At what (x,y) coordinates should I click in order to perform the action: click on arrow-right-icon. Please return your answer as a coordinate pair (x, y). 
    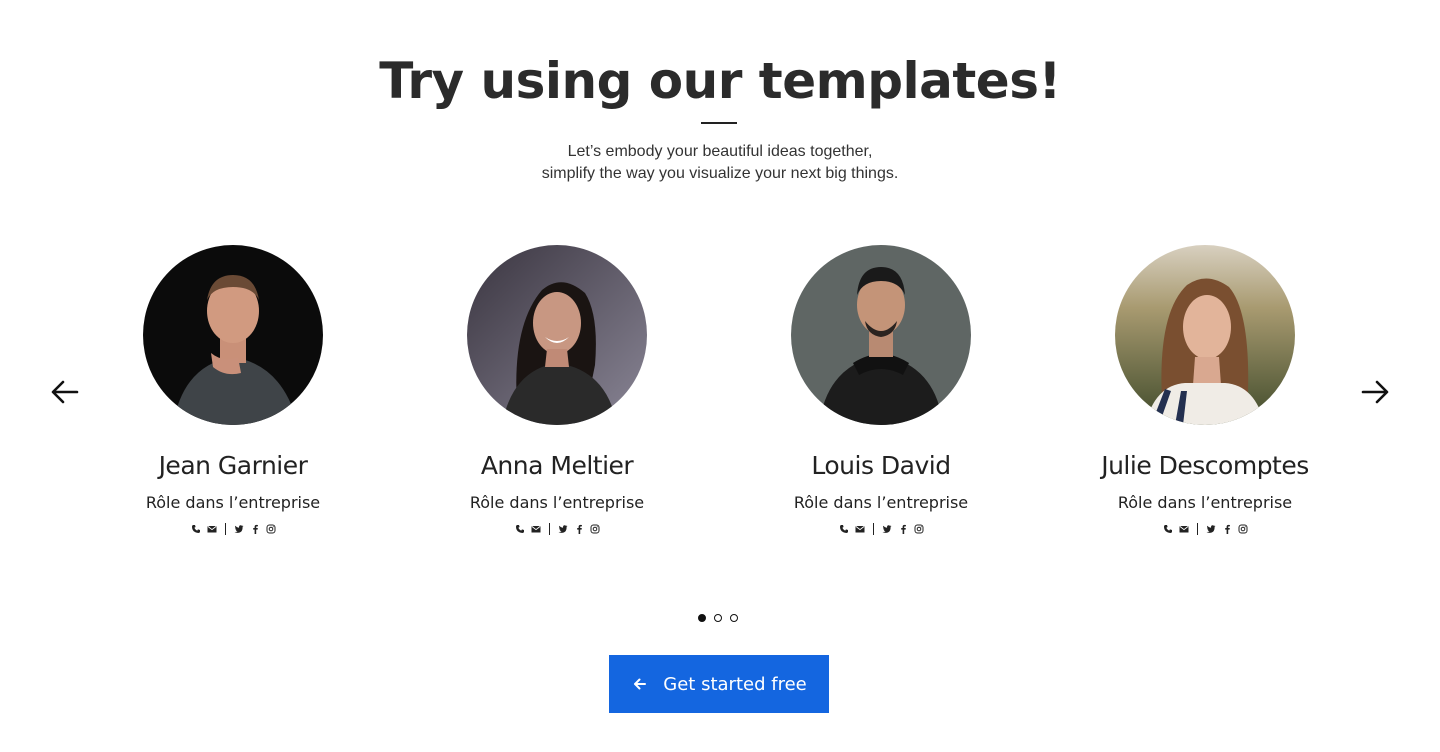
    Looking at the image, I should click on (1375, 392).